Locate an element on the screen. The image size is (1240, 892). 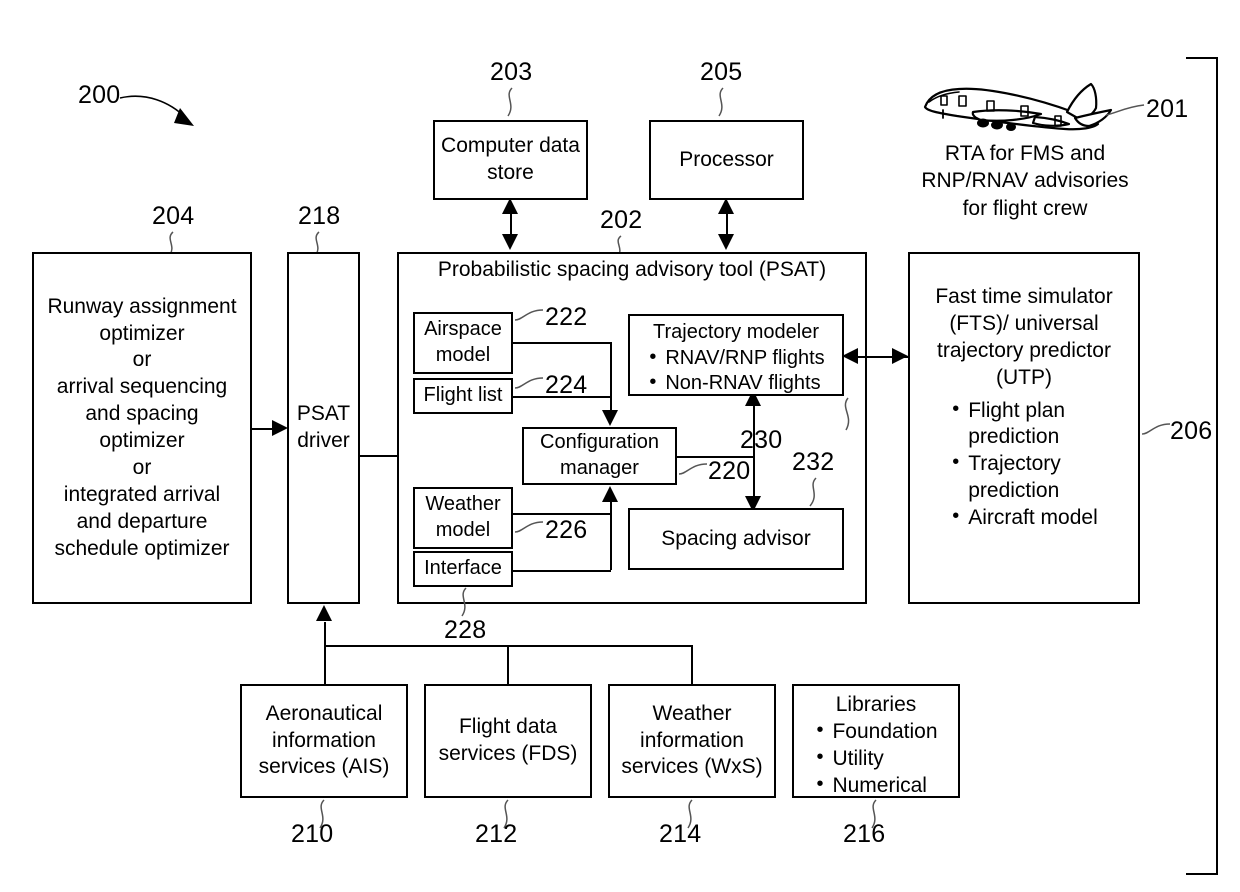
trajectory-modeler-bullets: RNAV/RNP flights Non-RNAV flights is located at coordinates (735, 371).